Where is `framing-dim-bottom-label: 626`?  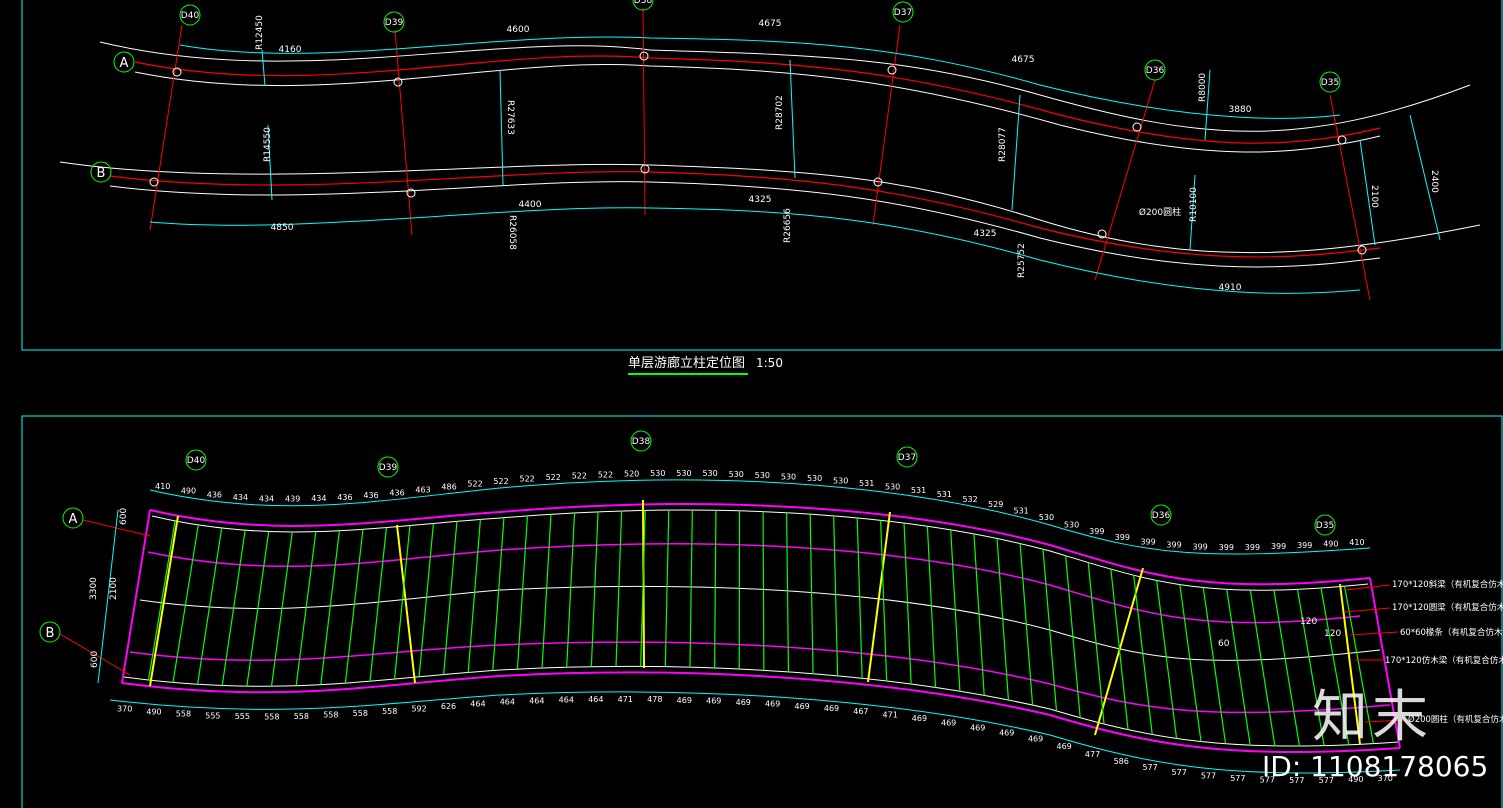 framing-dim-bottom-label: 626 is located at coordinates (448, 706).